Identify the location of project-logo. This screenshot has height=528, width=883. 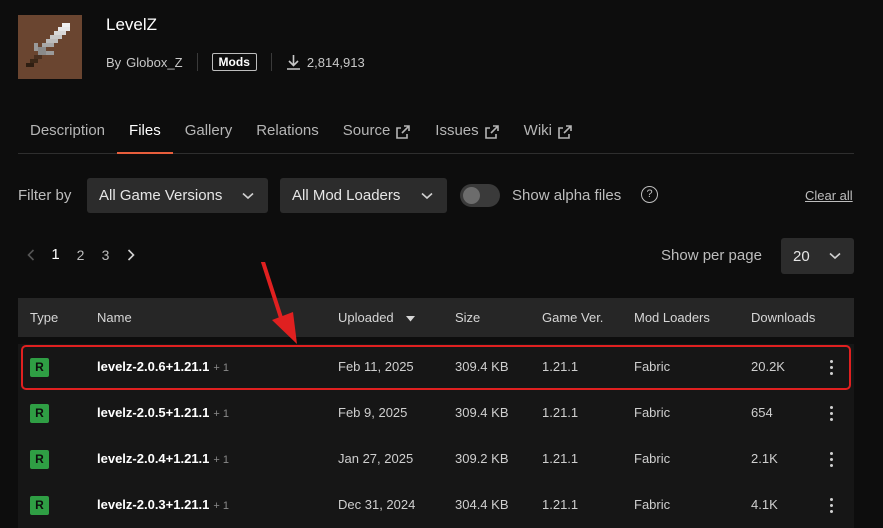
(50, 47).